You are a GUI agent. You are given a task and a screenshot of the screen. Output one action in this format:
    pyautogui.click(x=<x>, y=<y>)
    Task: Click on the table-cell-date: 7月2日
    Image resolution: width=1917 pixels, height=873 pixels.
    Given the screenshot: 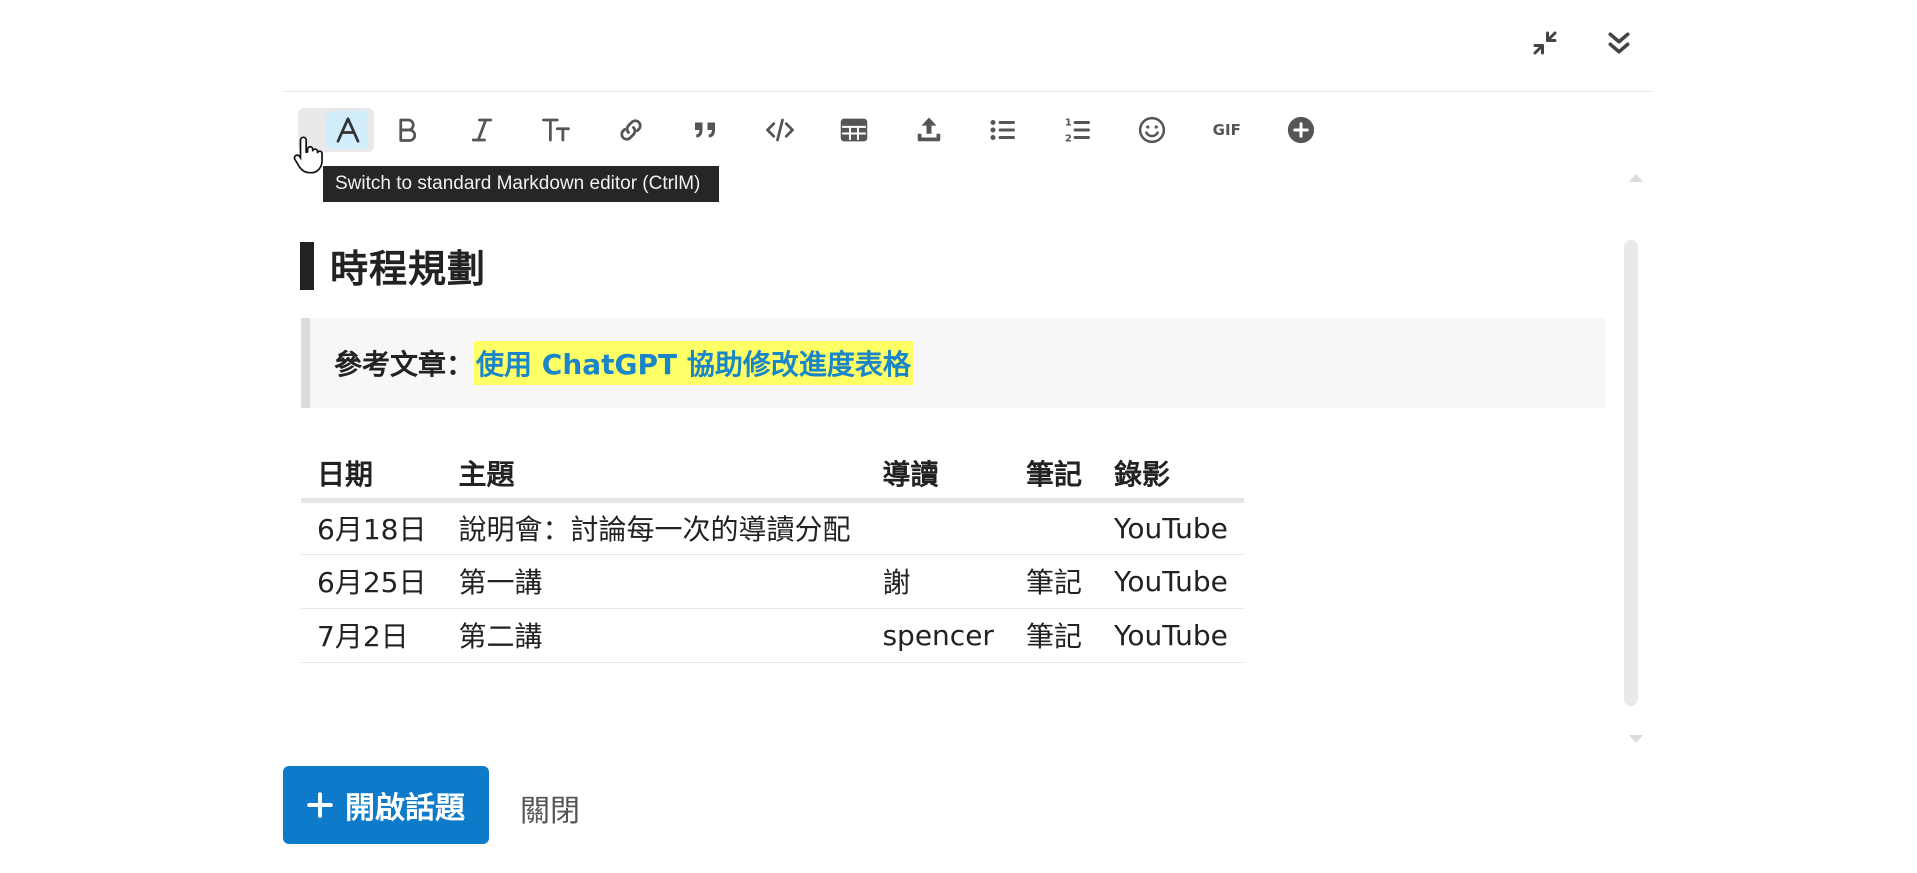 What is the action you would take?
    pyautogui.click(x=372, y=635)
    